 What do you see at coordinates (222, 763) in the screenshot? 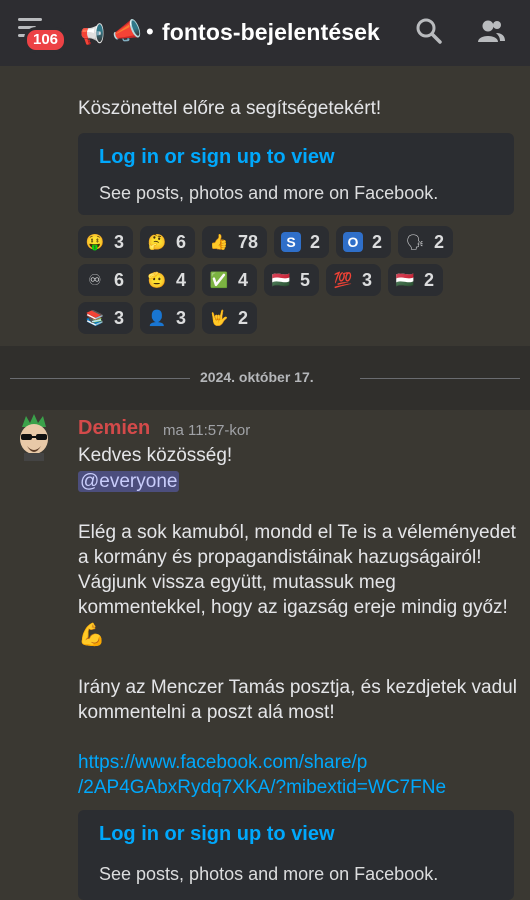
I see `facebook-link: https://www.facebook.com/share/p` at bounding box center [222, 763].